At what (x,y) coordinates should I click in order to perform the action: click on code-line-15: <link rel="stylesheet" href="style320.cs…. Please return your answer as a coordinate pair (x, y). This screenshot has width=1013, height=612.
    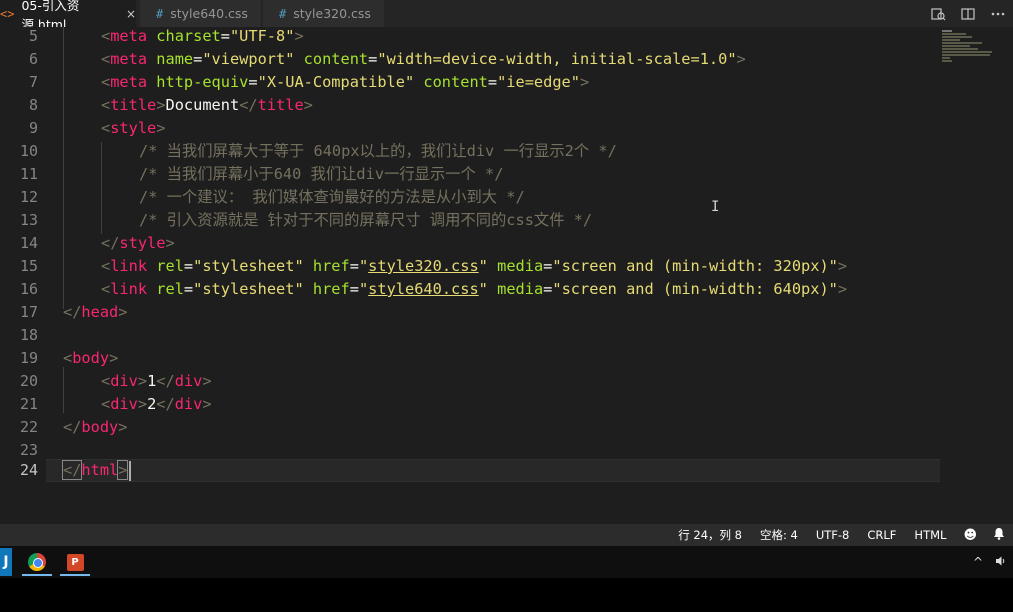
    Looking at the image, I should click on (474, 266).